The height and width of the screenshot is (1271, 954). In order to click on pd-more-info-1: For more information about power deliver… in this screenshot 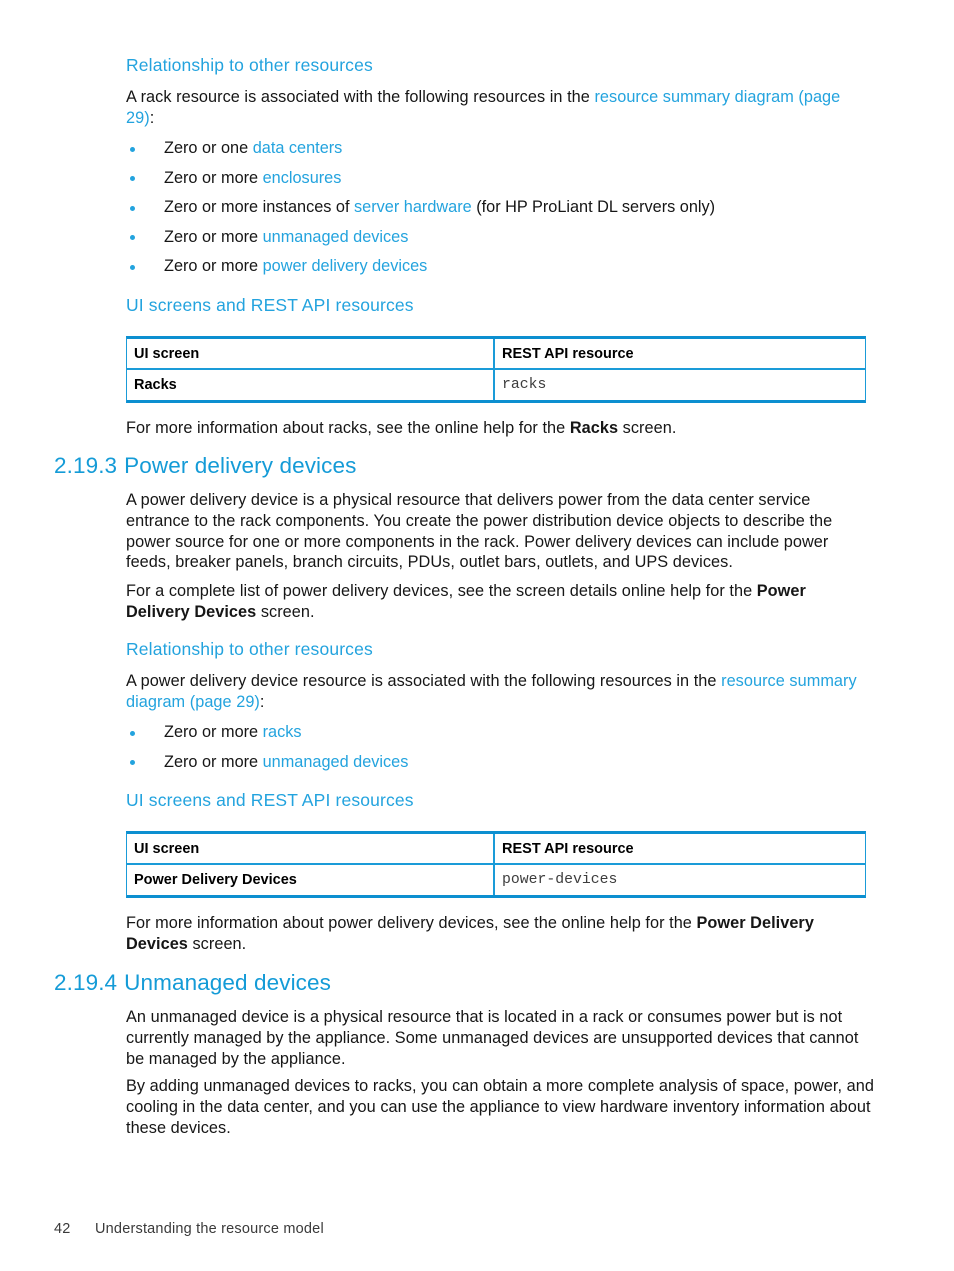, I will do `click(411, 923)`.